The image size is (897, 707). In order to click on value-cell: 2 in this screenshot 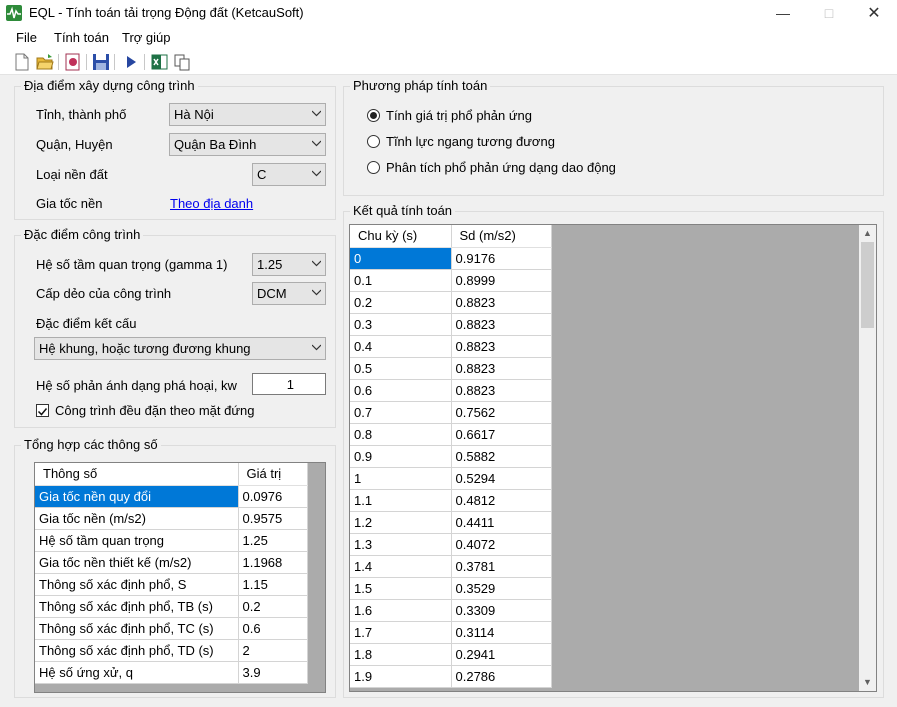, I will do `click(273, 650)`.